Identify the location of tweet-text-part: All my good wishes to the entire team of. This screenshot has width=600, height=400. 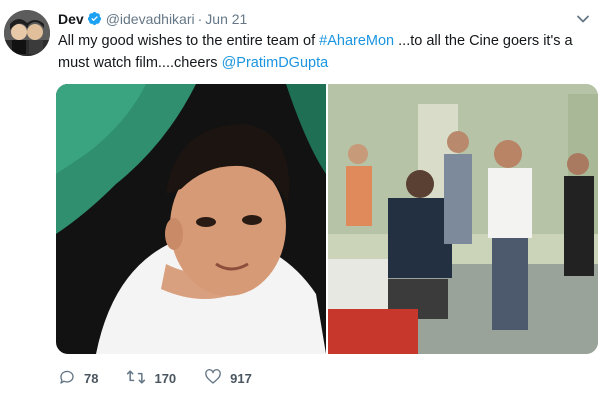
(189, 41).